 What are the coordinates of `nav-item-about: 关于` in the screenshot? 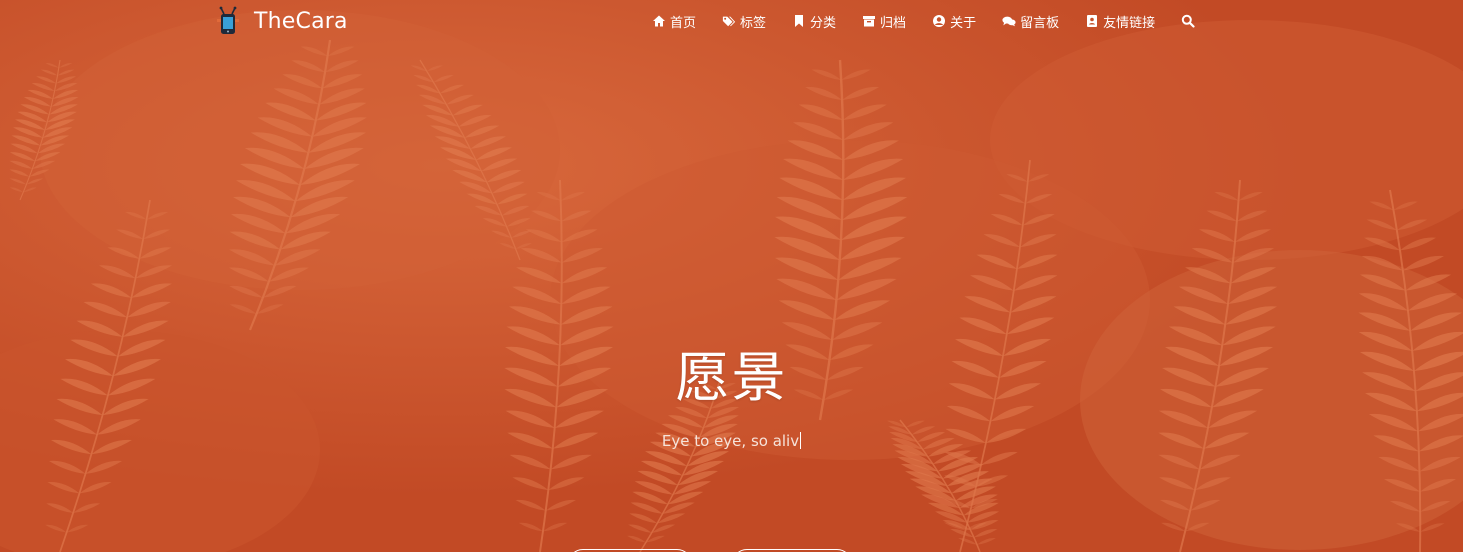 It's located at (954, 21).